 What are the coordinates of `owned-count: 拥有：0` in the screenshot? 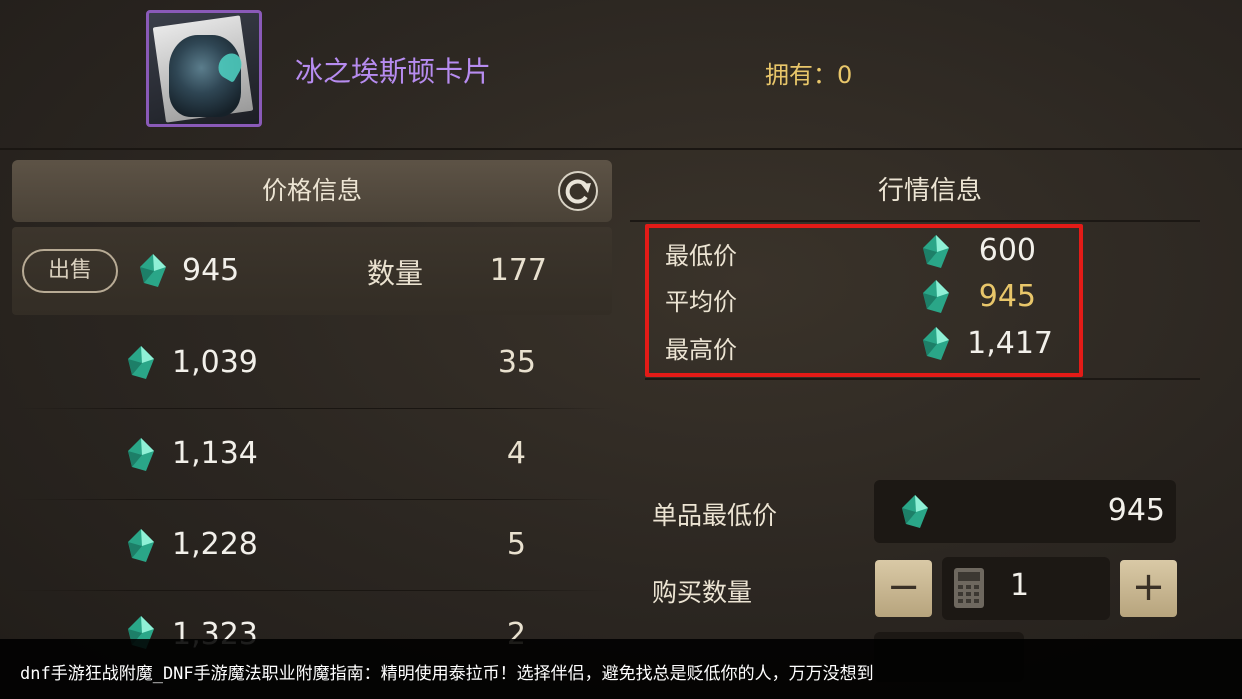 It's located at (809, 75).